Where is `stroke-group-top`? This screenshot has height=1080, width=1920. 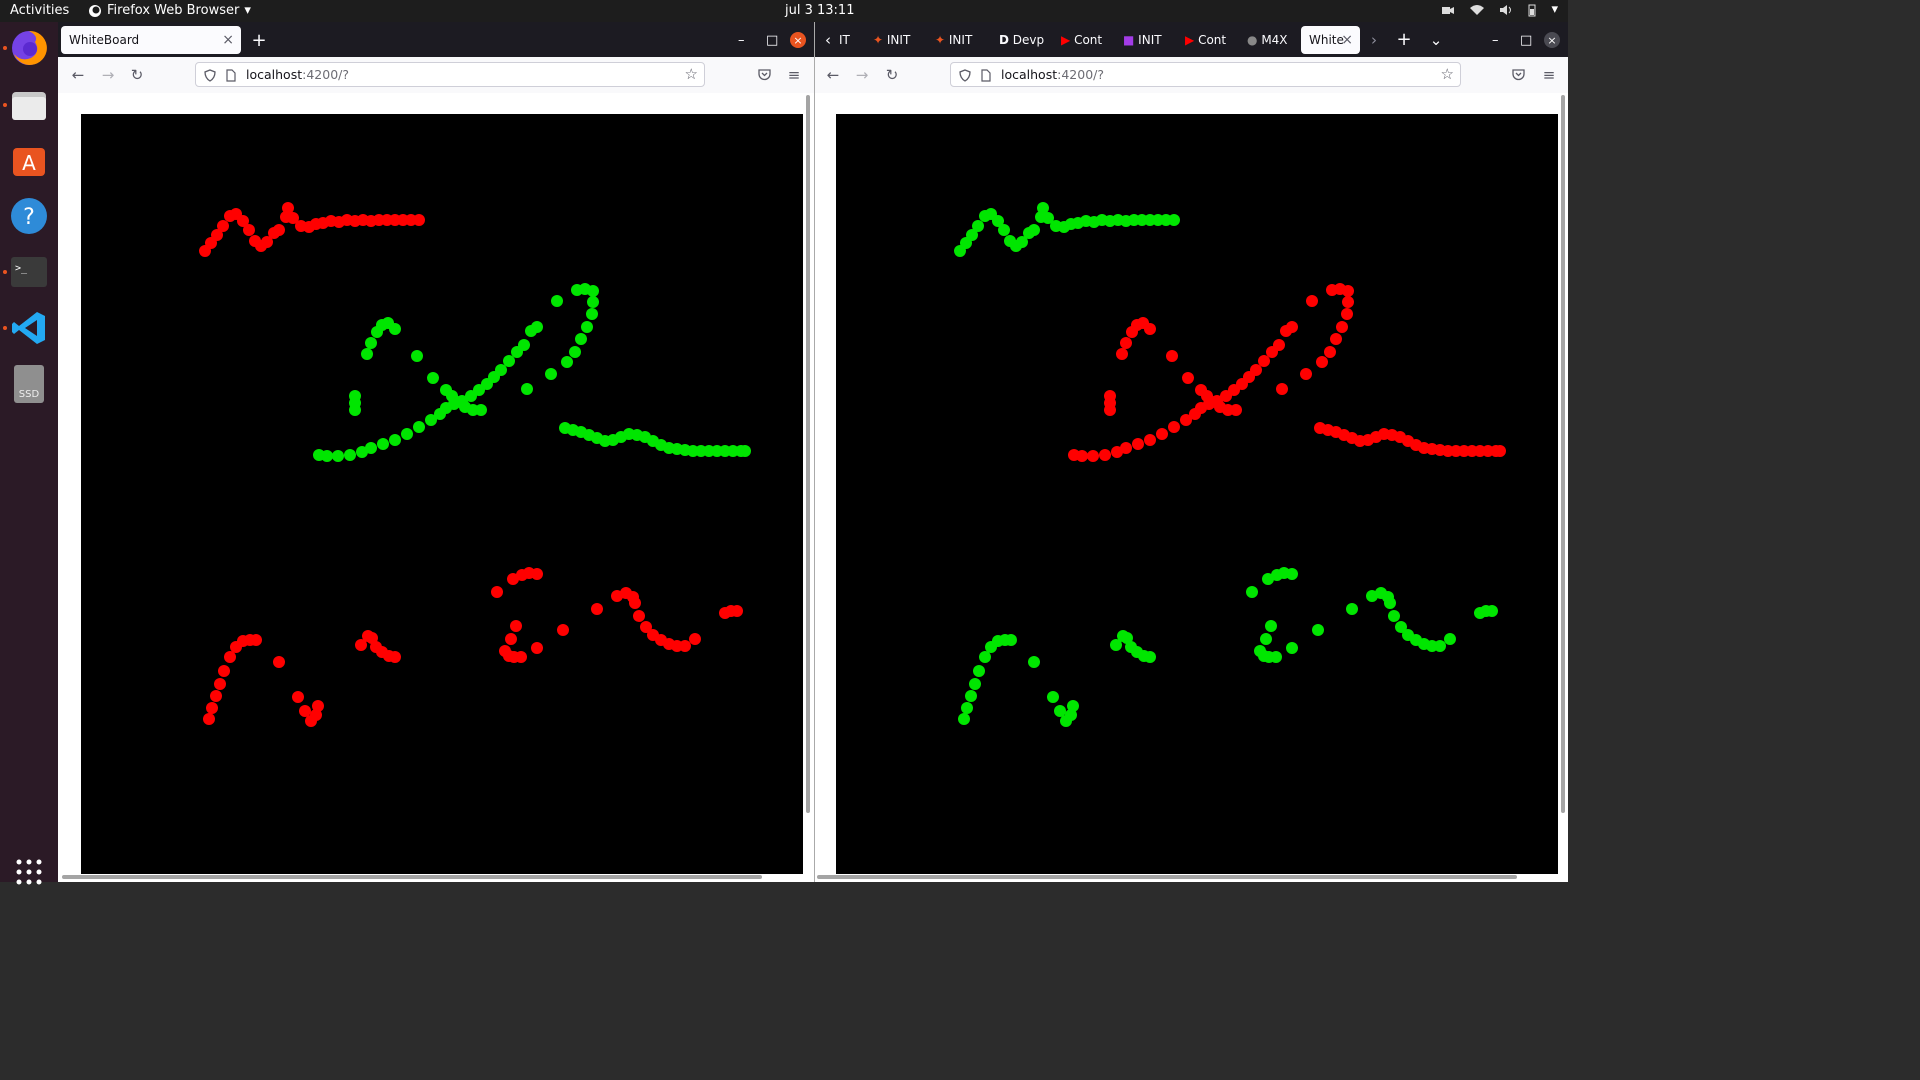
stroke-group-top is located at coordinates (312, 229).